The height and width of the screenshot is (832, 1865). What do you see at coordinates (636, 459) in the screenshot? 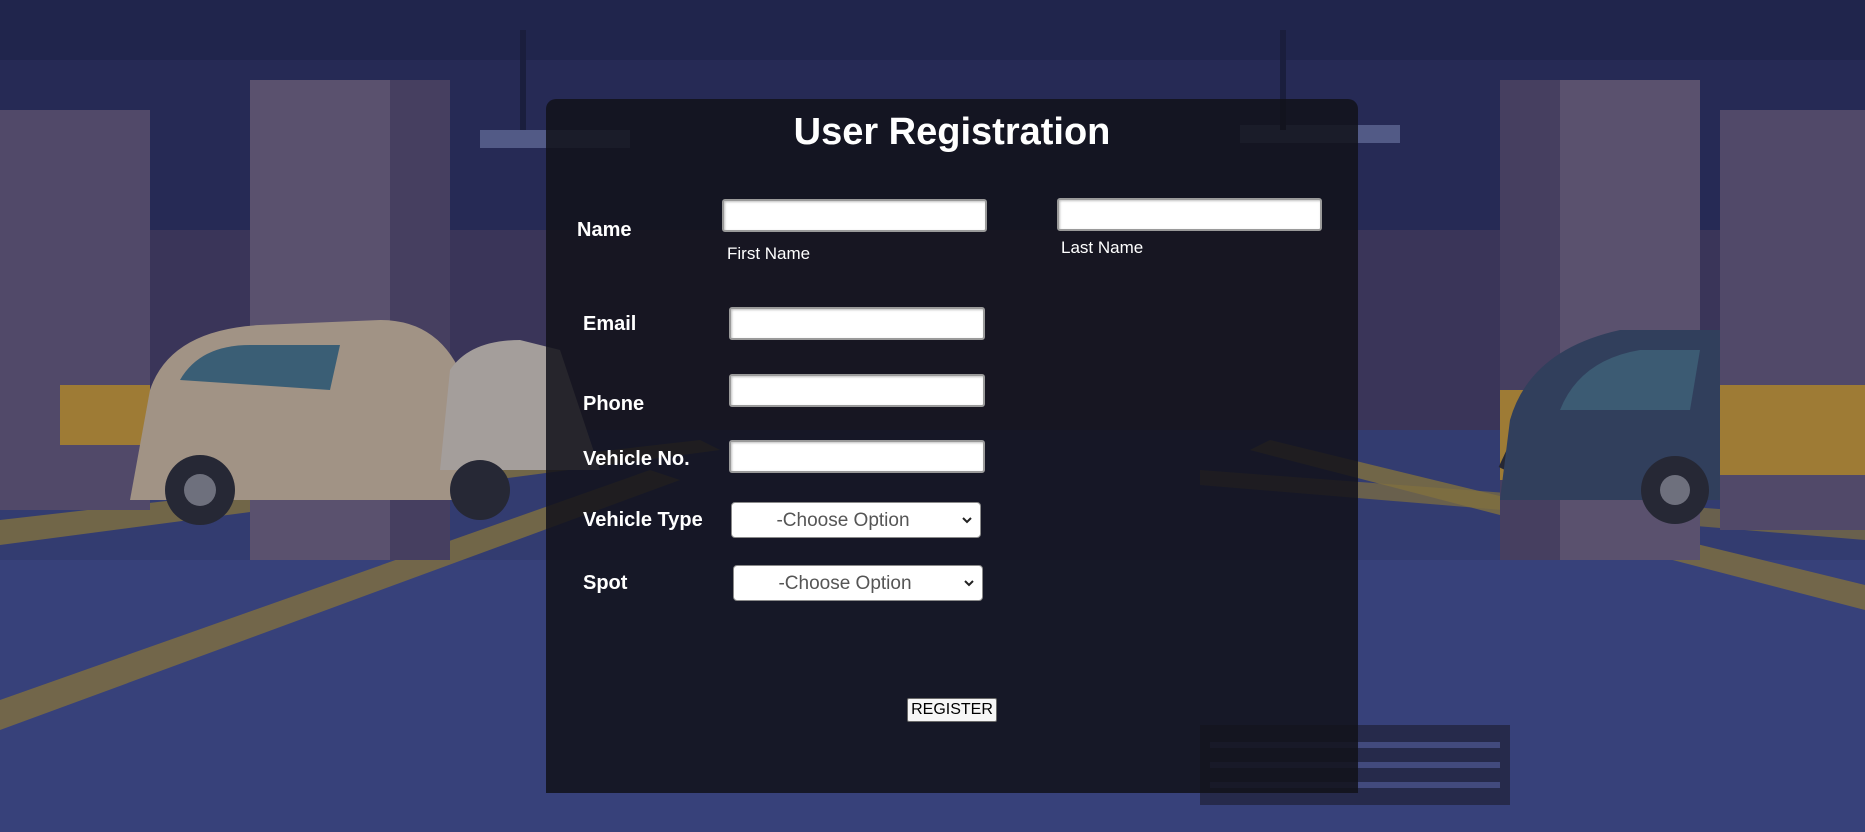
I see `vehicle-no-label: Vehicle No.` at bounding box center [636, 459].